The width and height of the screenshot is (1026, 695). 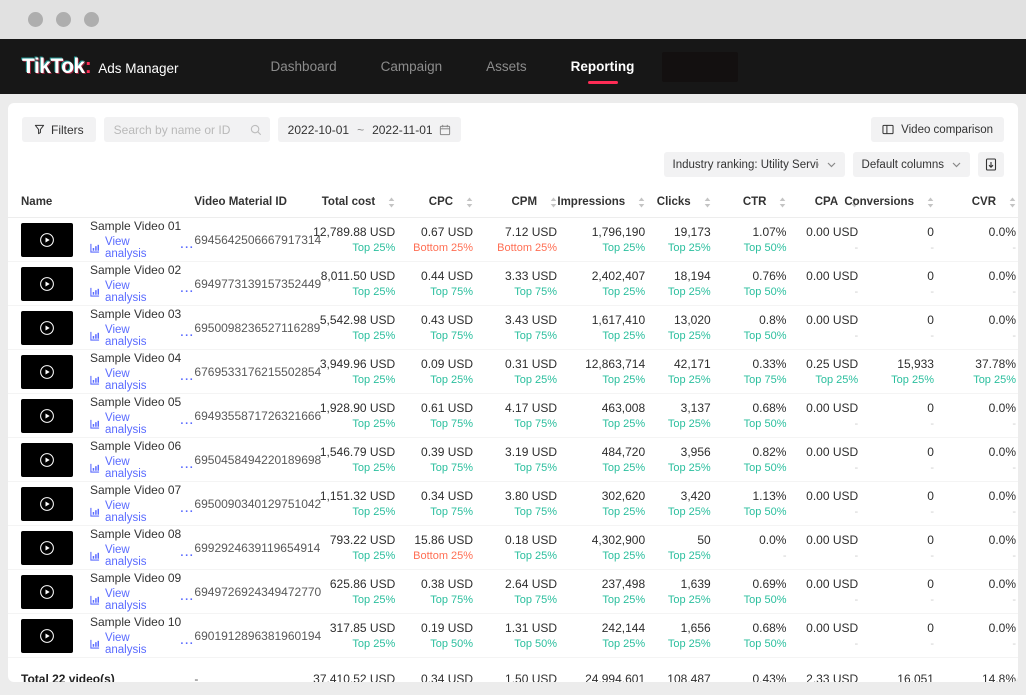 What do you see at coordinates (136, 314) in the screenshot?
I see `video-name: Sample Video 03` at bounding box center [136, 314].